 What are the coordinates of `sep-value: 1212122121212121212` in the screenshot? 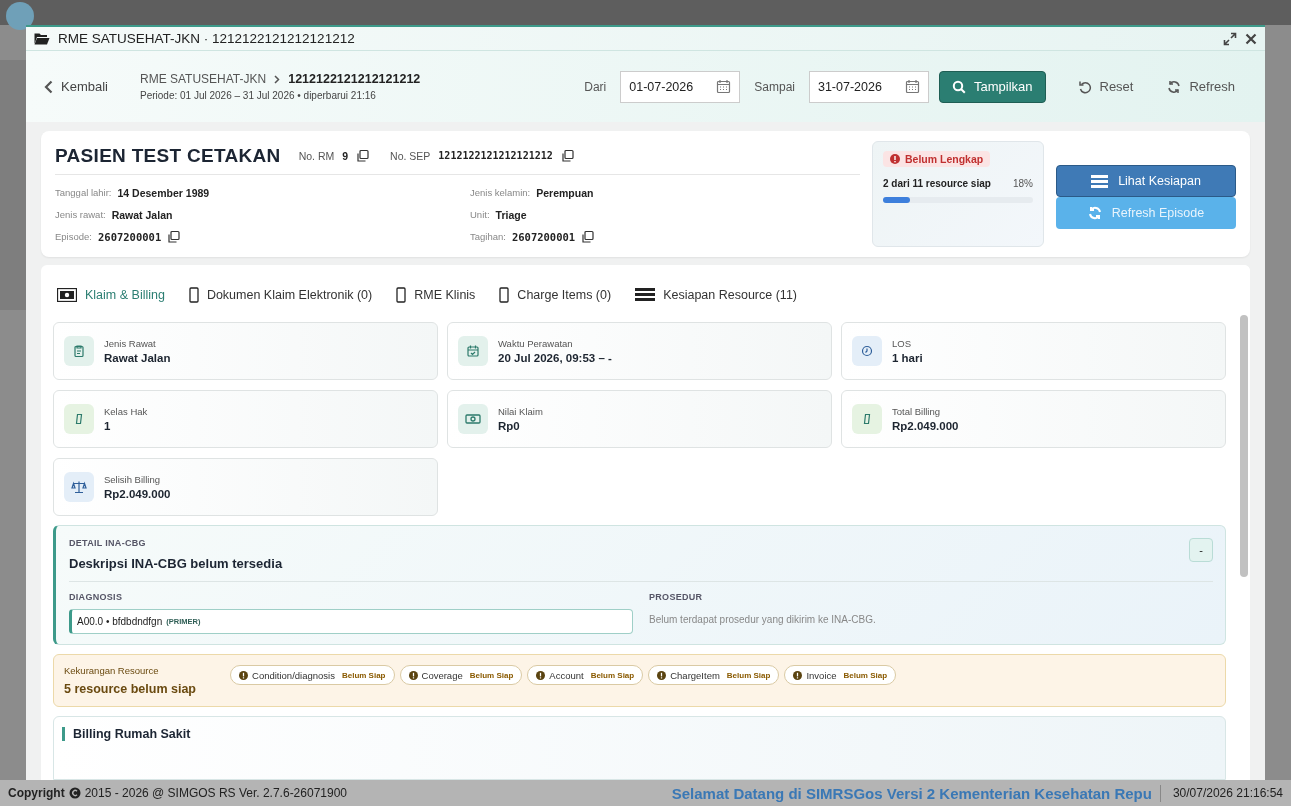 It's located at (495, 155).